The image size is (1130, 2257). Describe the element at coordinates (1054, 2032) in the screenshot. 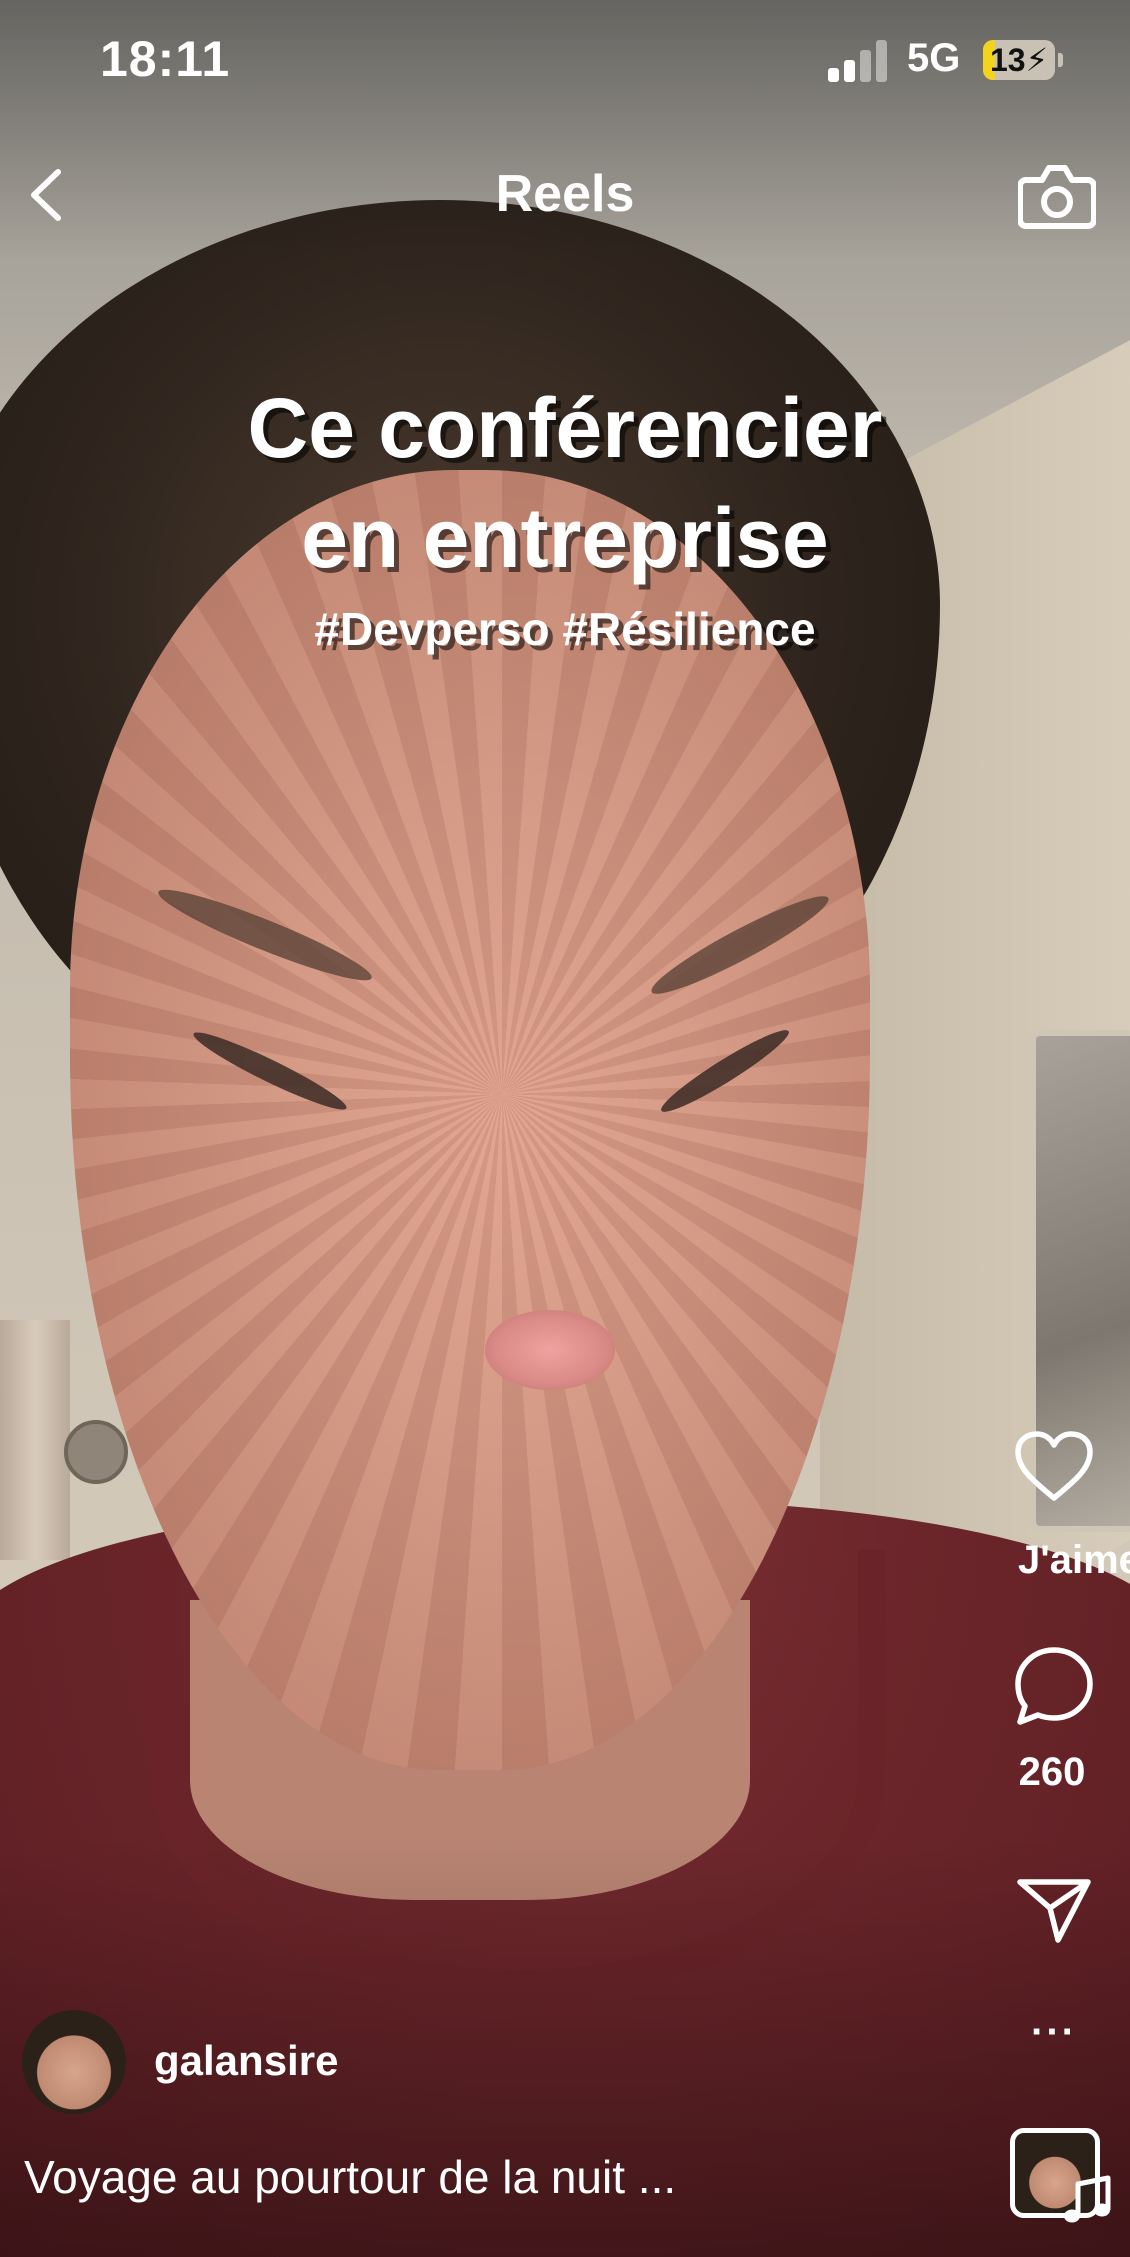

I see `more-options-button: ···` at that location.